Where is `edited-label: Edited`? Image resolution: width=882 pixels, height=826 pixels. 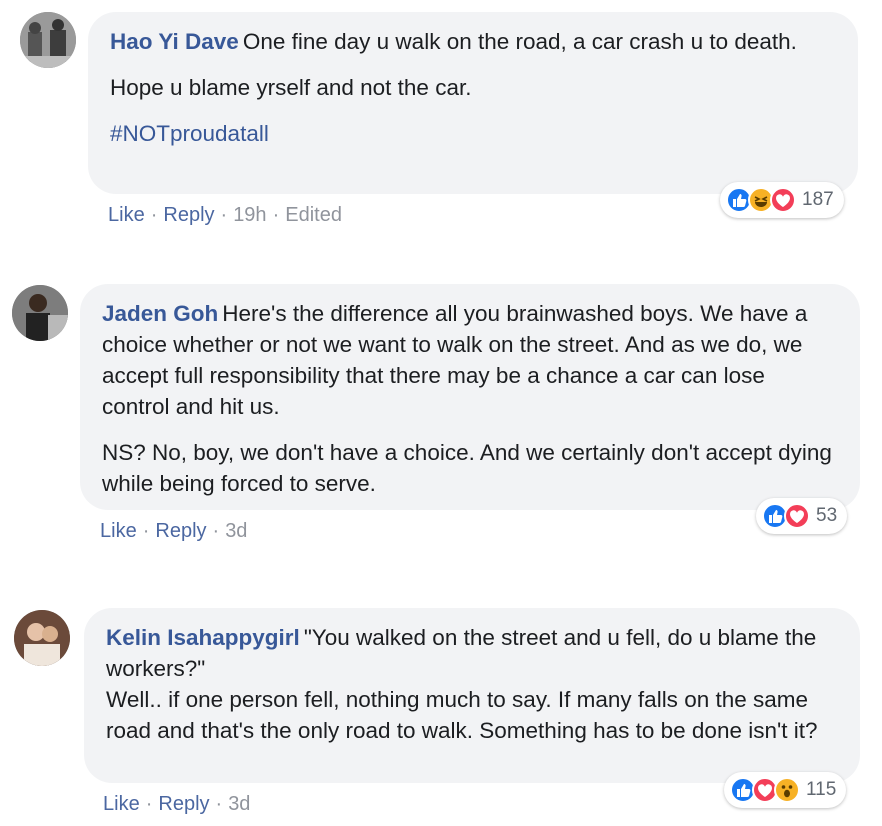 edited-label: Edited is located at coordinates (313, 215).